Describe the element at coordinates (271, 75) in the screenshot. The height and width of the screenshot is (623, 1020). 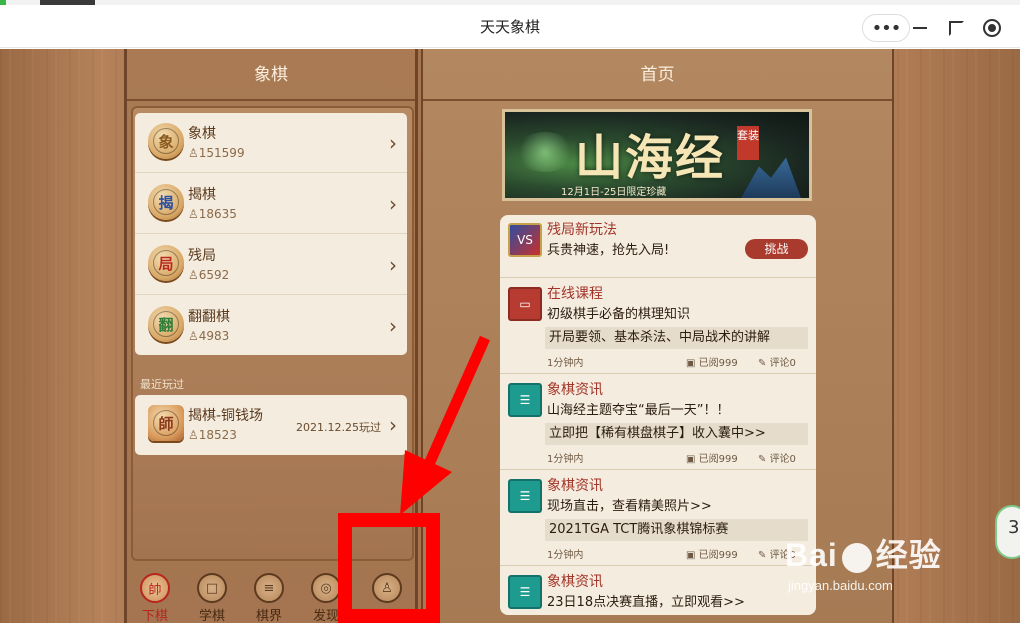
I see `left-panel-title: 象棋` at that location.